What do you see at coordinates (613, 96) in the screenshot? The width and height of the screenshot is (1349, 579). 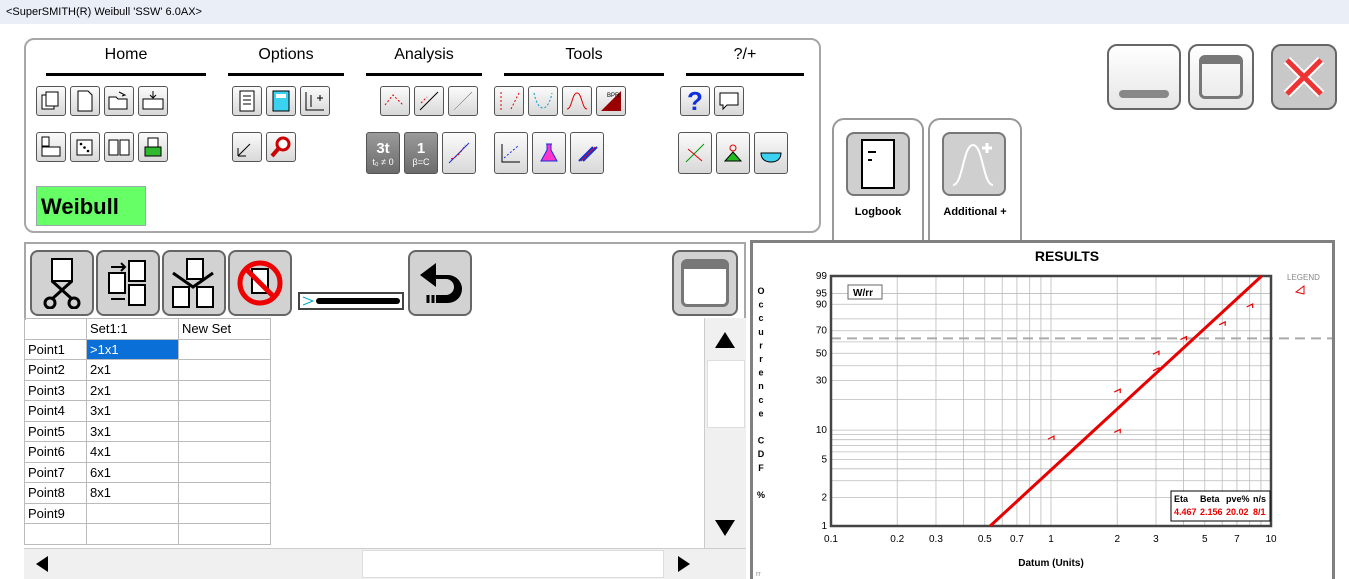 I see `bpr-text: BPR` at bounding box center [613, 96].